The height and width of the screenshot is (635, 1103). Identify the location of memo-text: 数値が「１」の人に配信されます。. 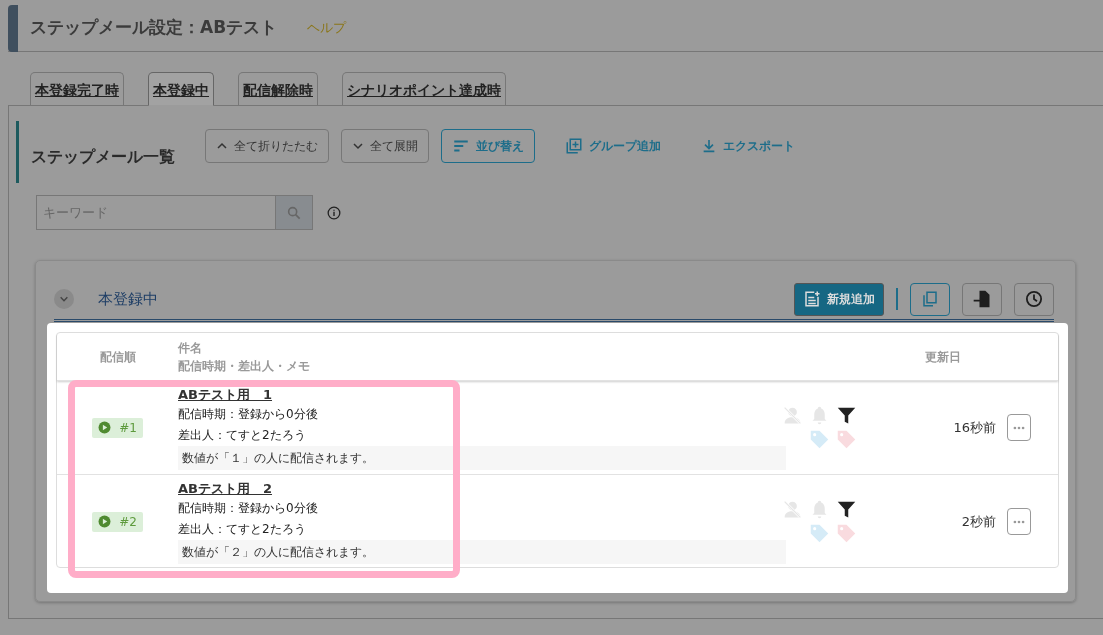
(482, 458).